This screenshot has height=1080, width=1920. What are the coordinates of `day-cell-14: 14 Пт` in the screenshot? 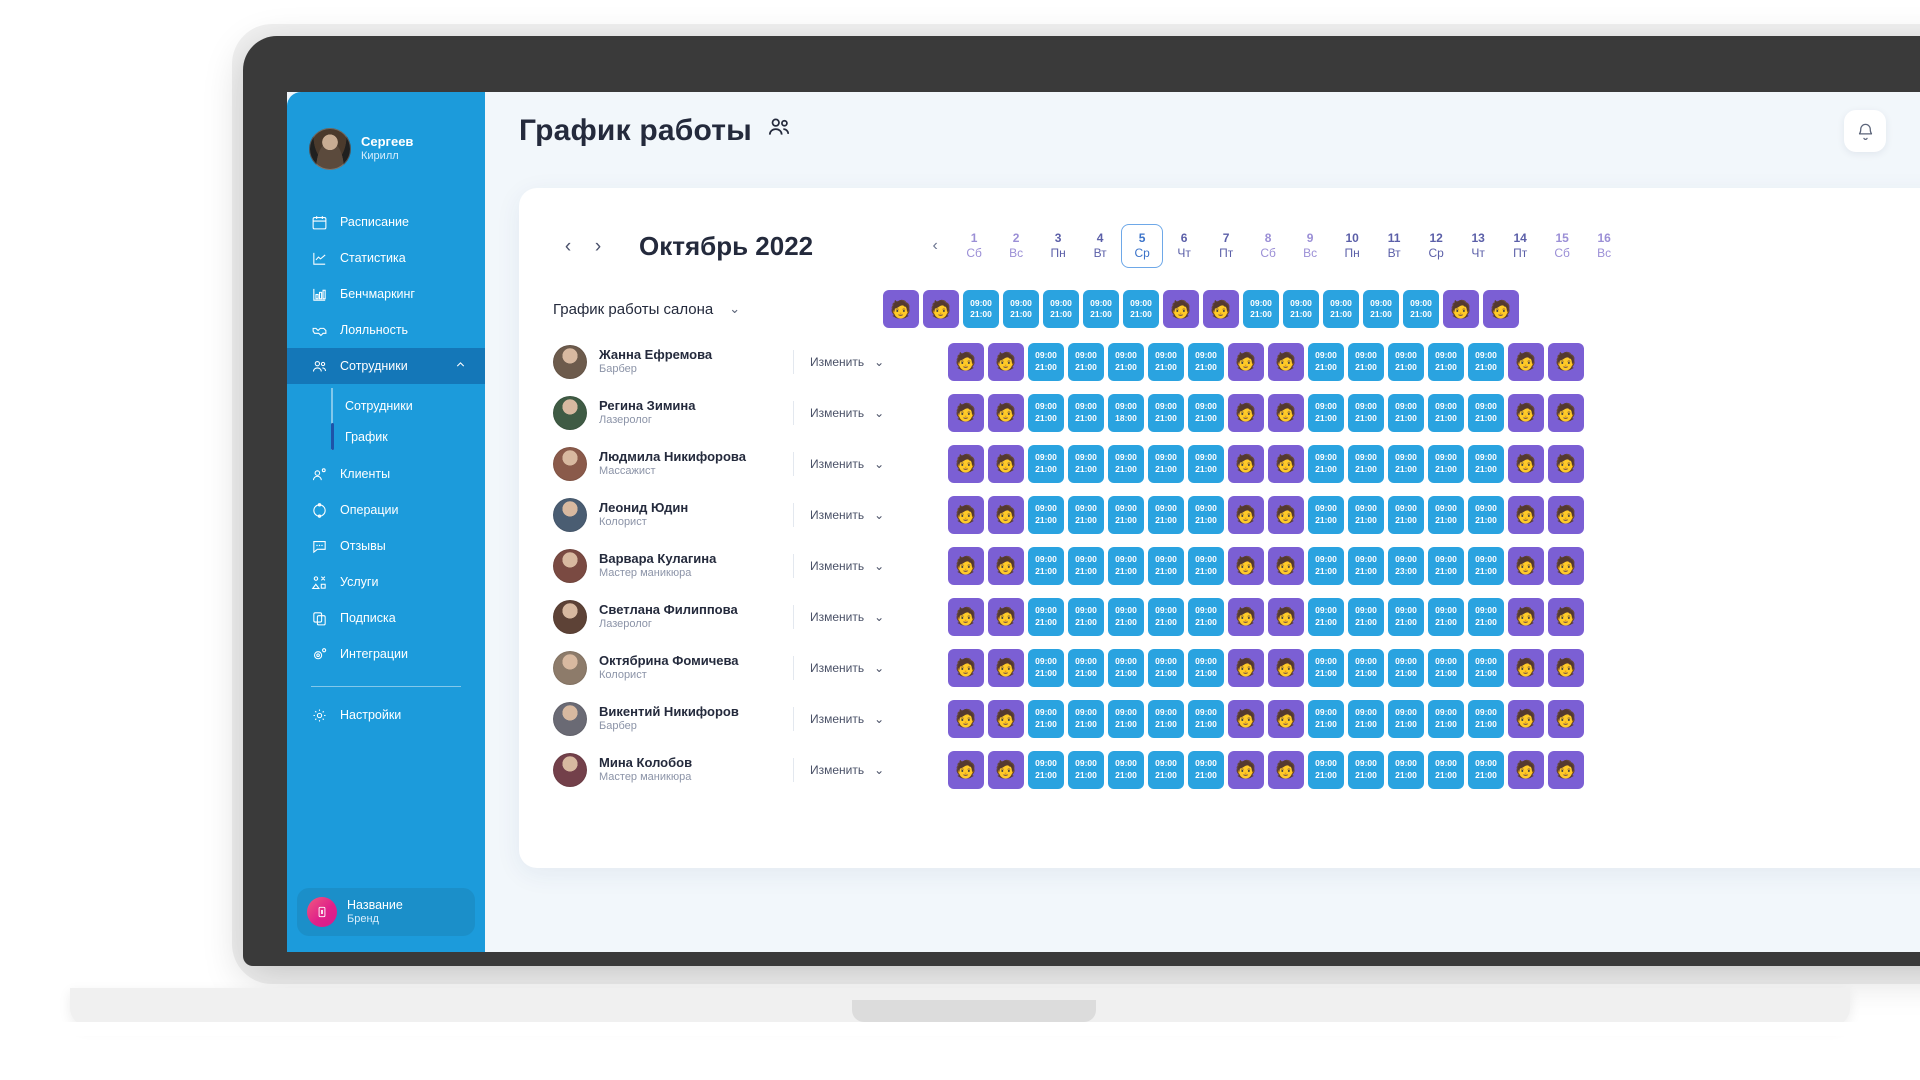 It's located at (1520, 246).